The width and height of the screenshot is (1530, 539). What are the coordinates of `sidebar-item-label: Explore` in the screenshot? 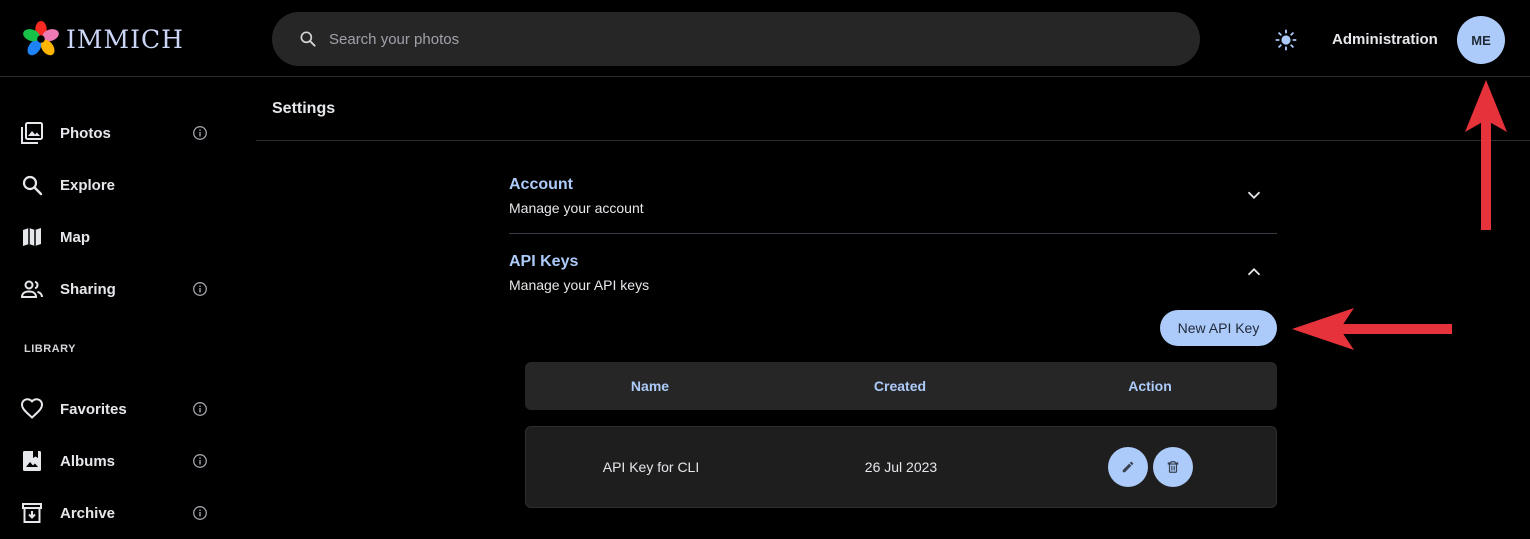 It's located at (88, 185).